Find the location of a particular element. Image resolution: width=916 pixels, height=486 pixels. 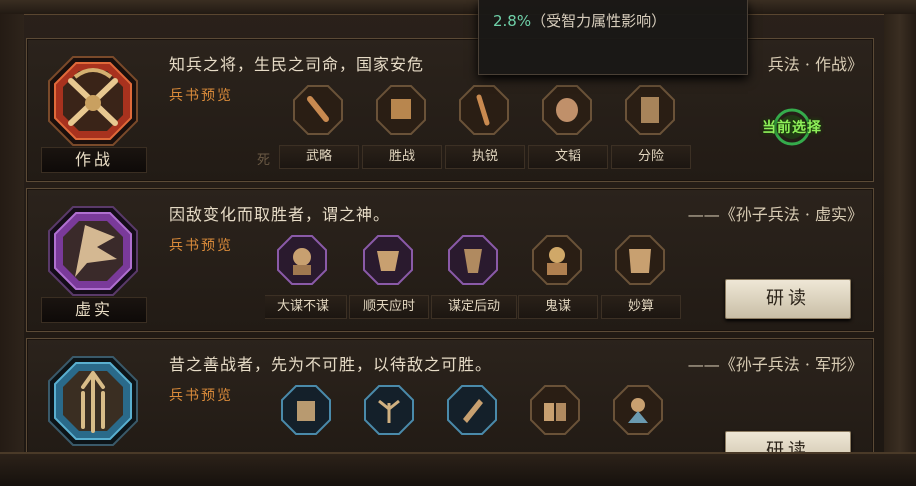

right-scroll-border is located at coordinates (900, 234).